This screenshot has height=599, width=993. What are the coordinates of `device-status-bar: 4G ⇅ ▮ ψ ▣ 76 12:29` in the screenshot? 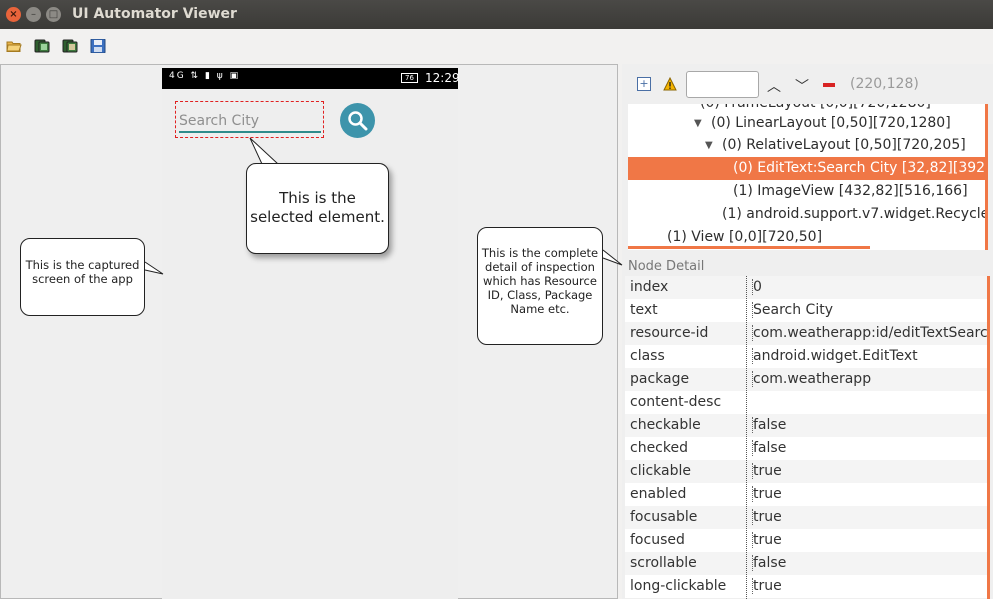 It's located at (311, 78).